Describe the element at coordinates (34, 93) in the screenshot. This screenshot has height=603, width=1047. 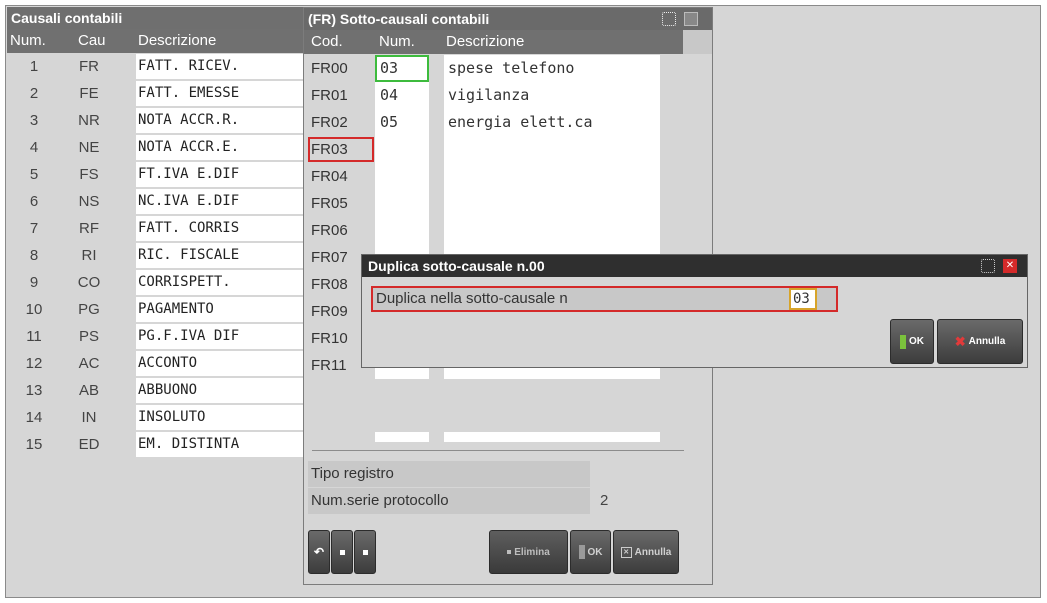
I see `row-num: 2` at that location.